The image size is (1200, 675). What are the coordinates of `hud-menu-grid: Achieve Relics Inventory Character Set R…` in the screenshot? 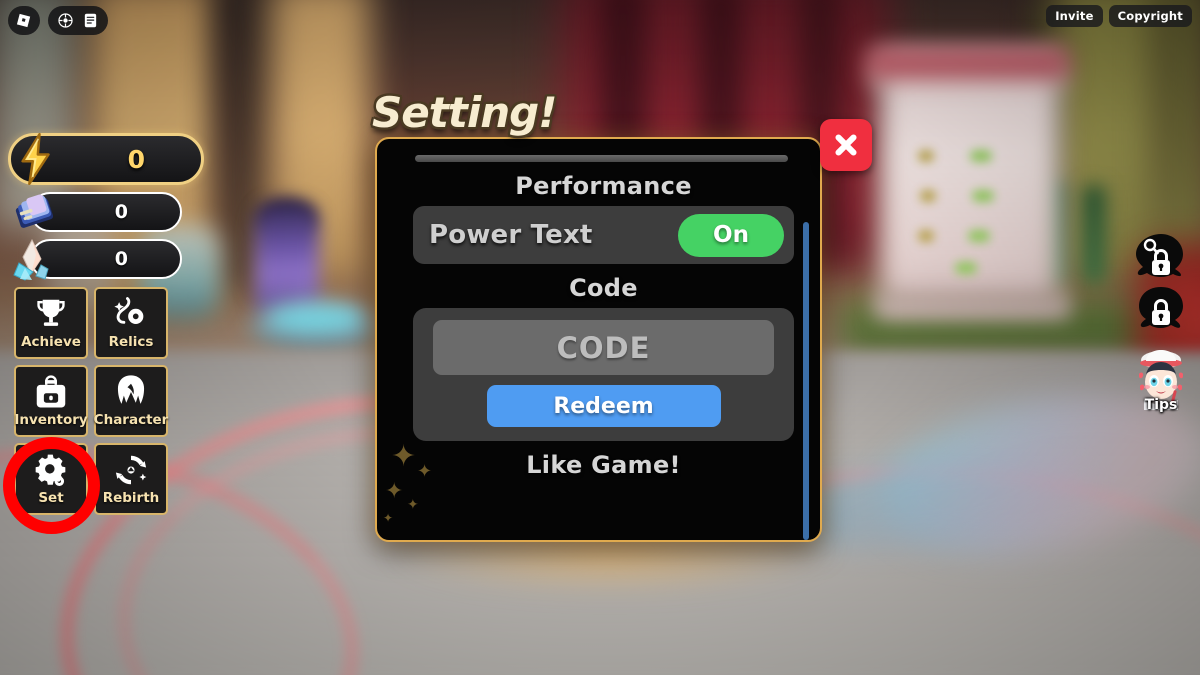 It's located at (109, 401).